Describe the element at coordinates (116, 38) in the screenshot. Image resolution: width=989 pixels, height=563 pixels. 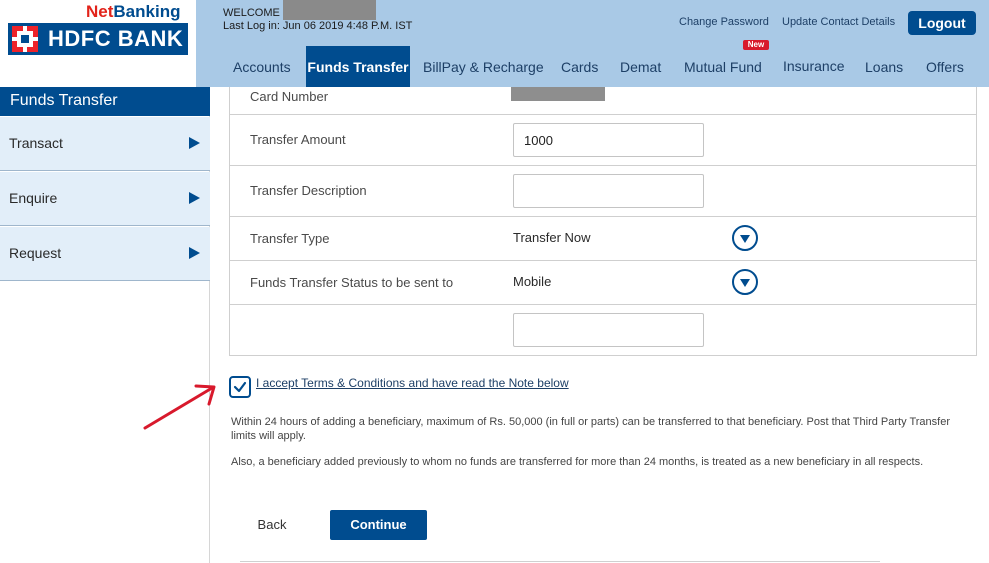
I see `hdfc-logo-text: HDFC BANK` at that location.